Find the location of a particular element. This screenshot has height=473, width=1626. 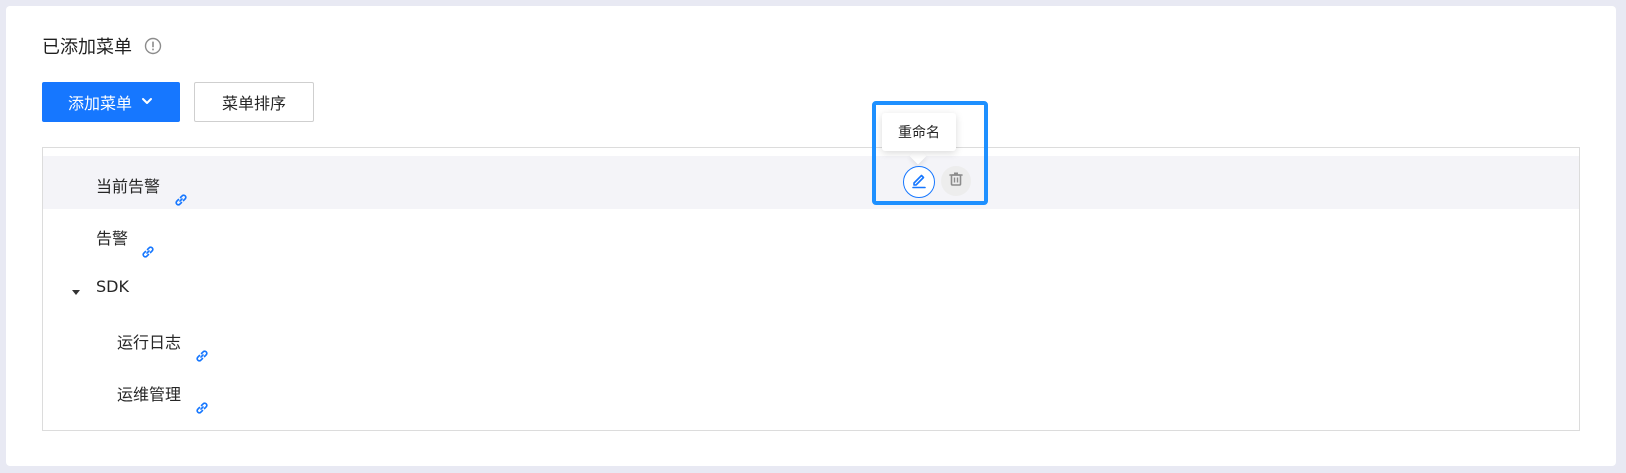

add-menu-label: 添加菜单 is located at coordinates (99, 103).